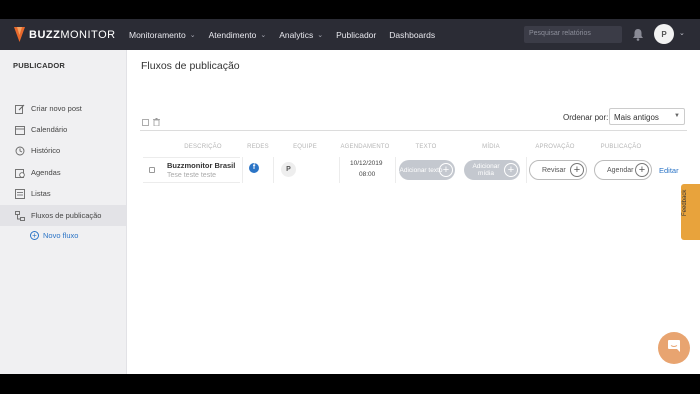 This screenshot has width=700, height=394. I want to click on bulk-actions, so click(151, 122).